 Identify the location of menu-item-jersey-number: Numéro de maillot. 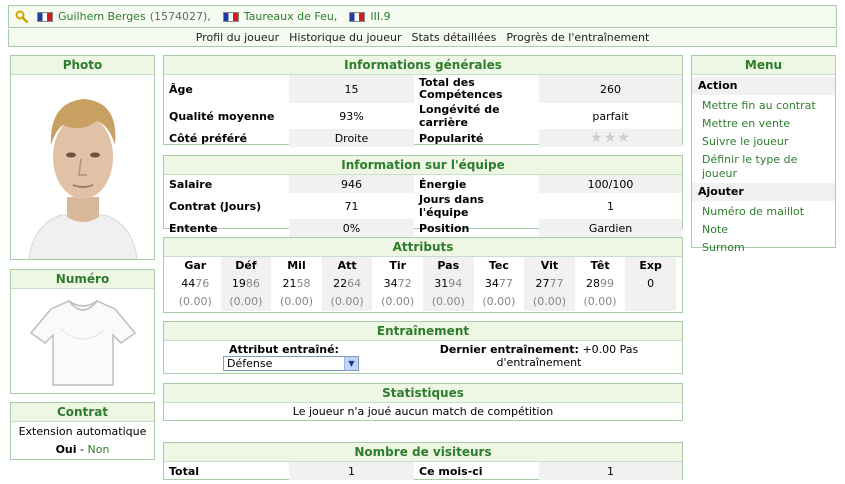
(763, 212).